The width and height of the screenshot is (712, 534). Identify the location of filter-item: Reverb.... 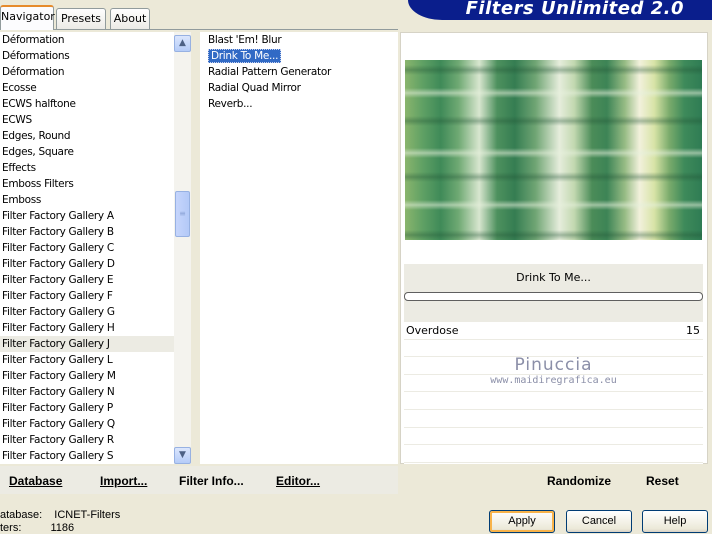
(299, 104).